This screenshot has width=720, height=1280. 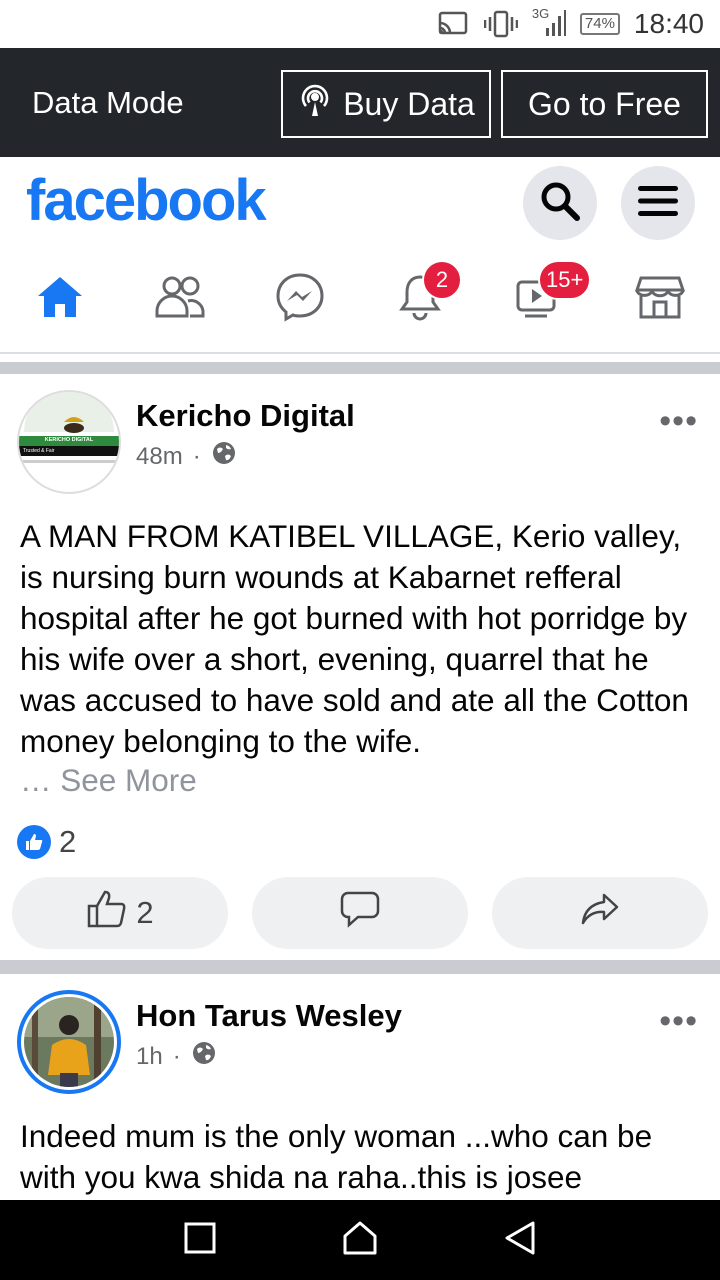 What do you see at coordinates (69, 1042) in the screenshot?
I see `avatar` at bounding box center [69, 1042].